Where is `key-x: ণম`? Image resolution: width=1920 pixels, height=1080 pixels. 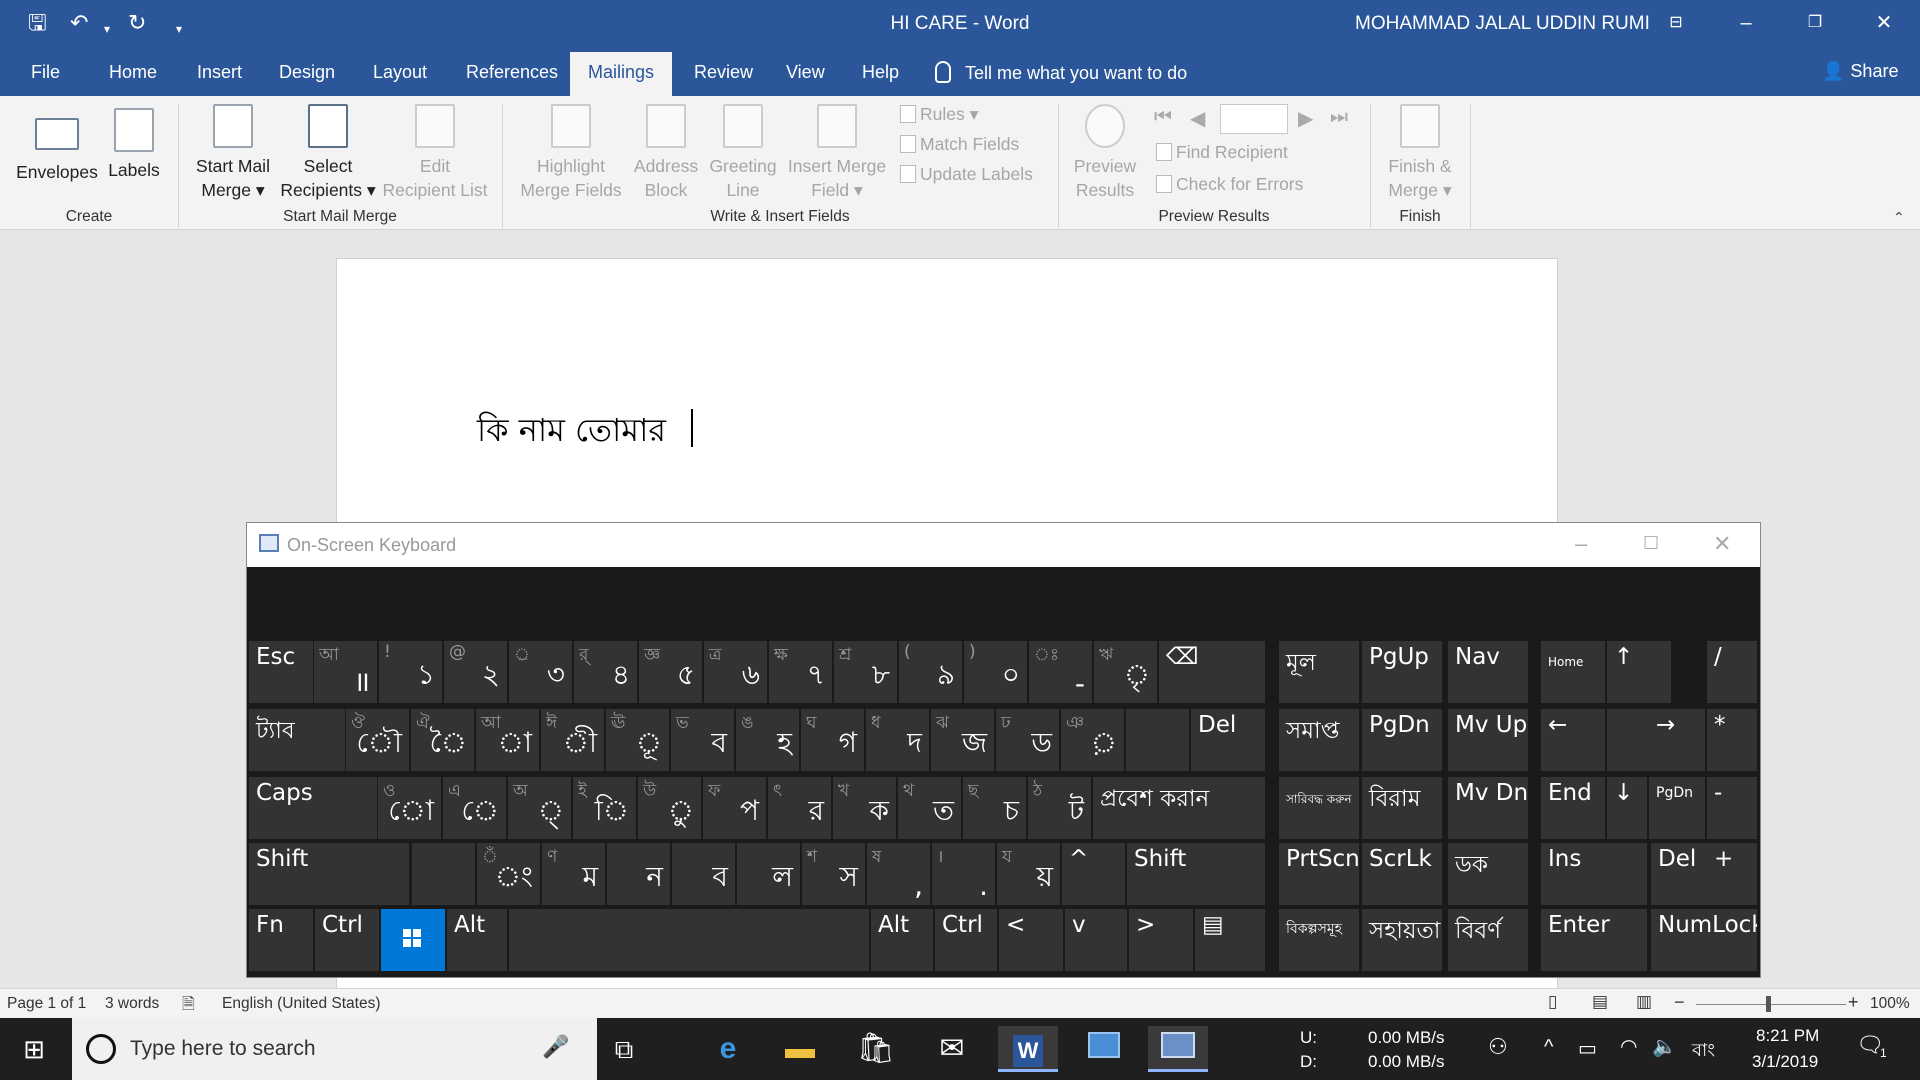 key-x: ণম is located at coordinates (573, 874).